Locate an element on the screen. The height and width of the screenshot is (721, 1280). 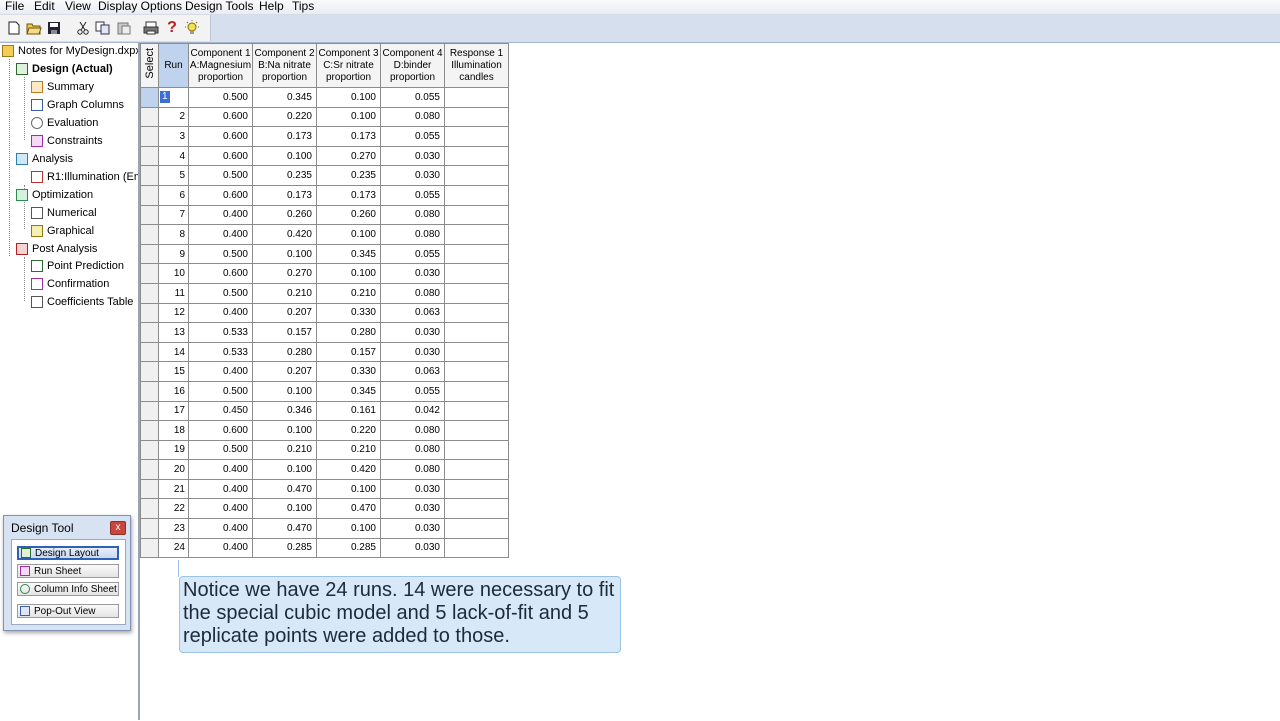
open-folder-icon is located at coordinates (34, 28).